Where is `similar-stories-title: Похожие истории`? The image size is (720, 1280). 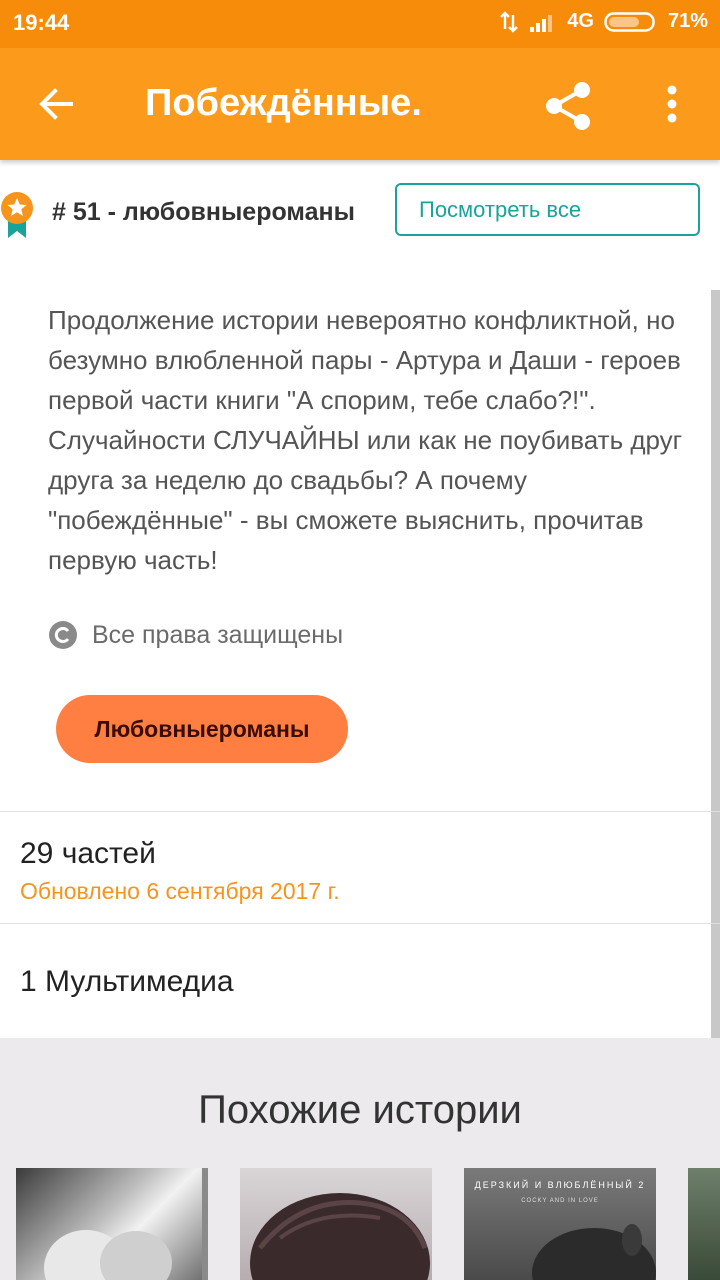
similar-stories-title: Похожие истории is located at coordinates (360, 1110).